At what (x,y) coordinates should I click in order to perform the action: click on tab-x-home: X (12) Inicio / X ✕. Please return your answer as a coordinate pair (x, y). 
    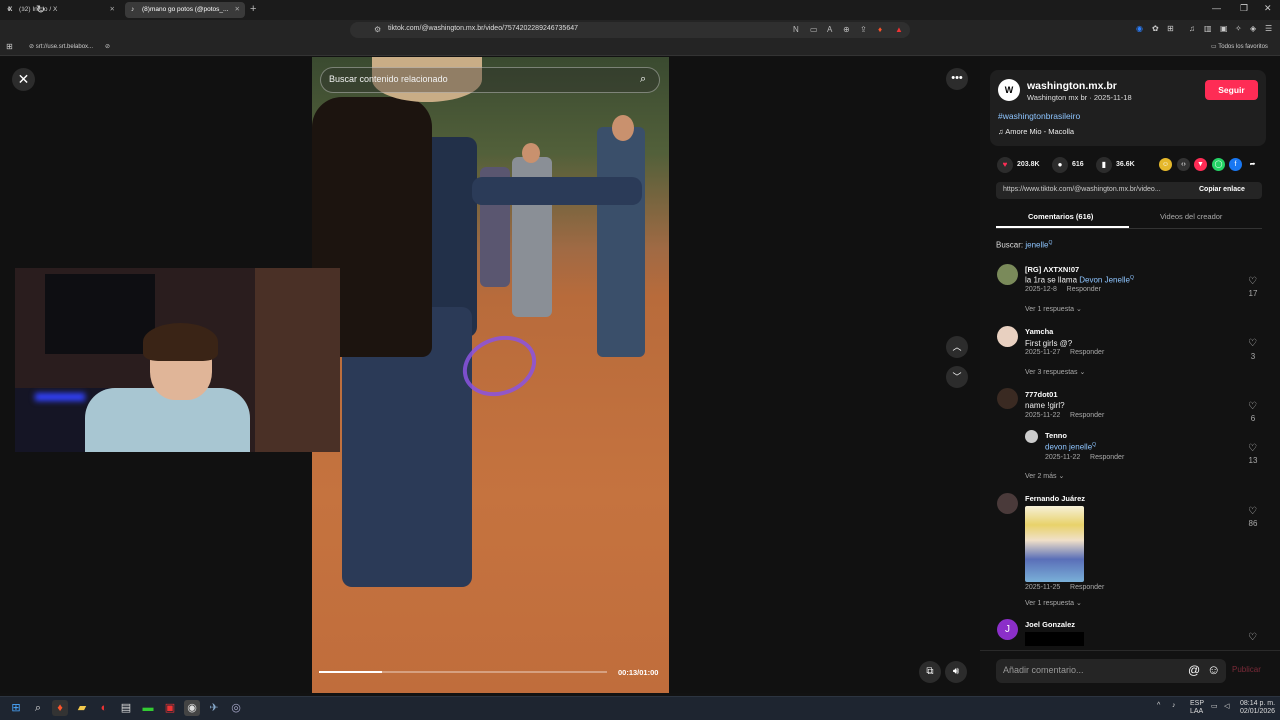
    Looking at the image, I should click on (61, 10).